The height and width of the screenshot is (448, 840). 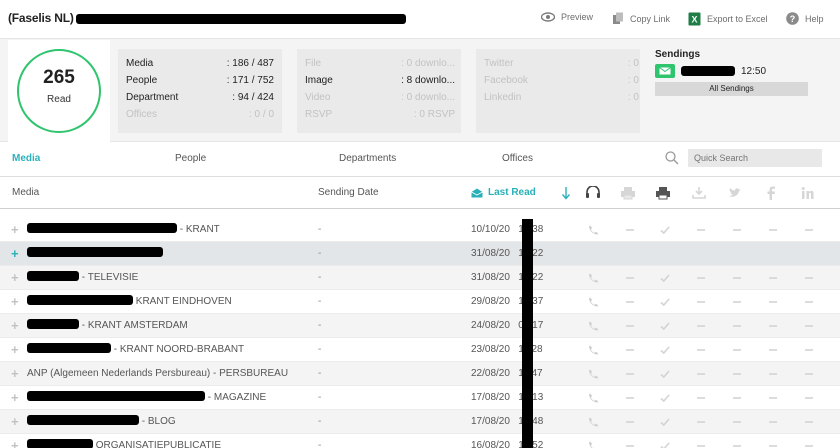 What do you see at coordinates (420, 302) in the screenshot?
I see `table-row: + KRANT EINDHOVEN - 29/08/20 12:37` at bounding box center [420, 302].